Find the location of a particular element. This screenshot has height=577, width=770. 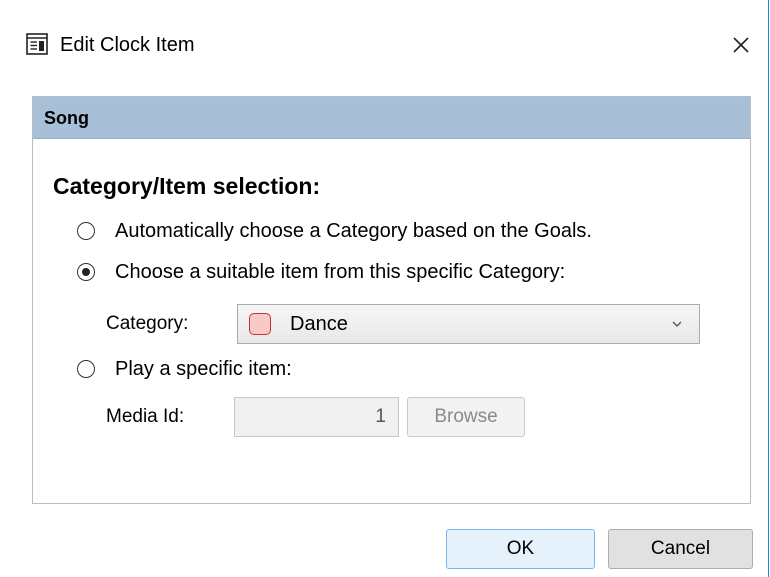

ok-button: OK is located at coordinates (520, 549).